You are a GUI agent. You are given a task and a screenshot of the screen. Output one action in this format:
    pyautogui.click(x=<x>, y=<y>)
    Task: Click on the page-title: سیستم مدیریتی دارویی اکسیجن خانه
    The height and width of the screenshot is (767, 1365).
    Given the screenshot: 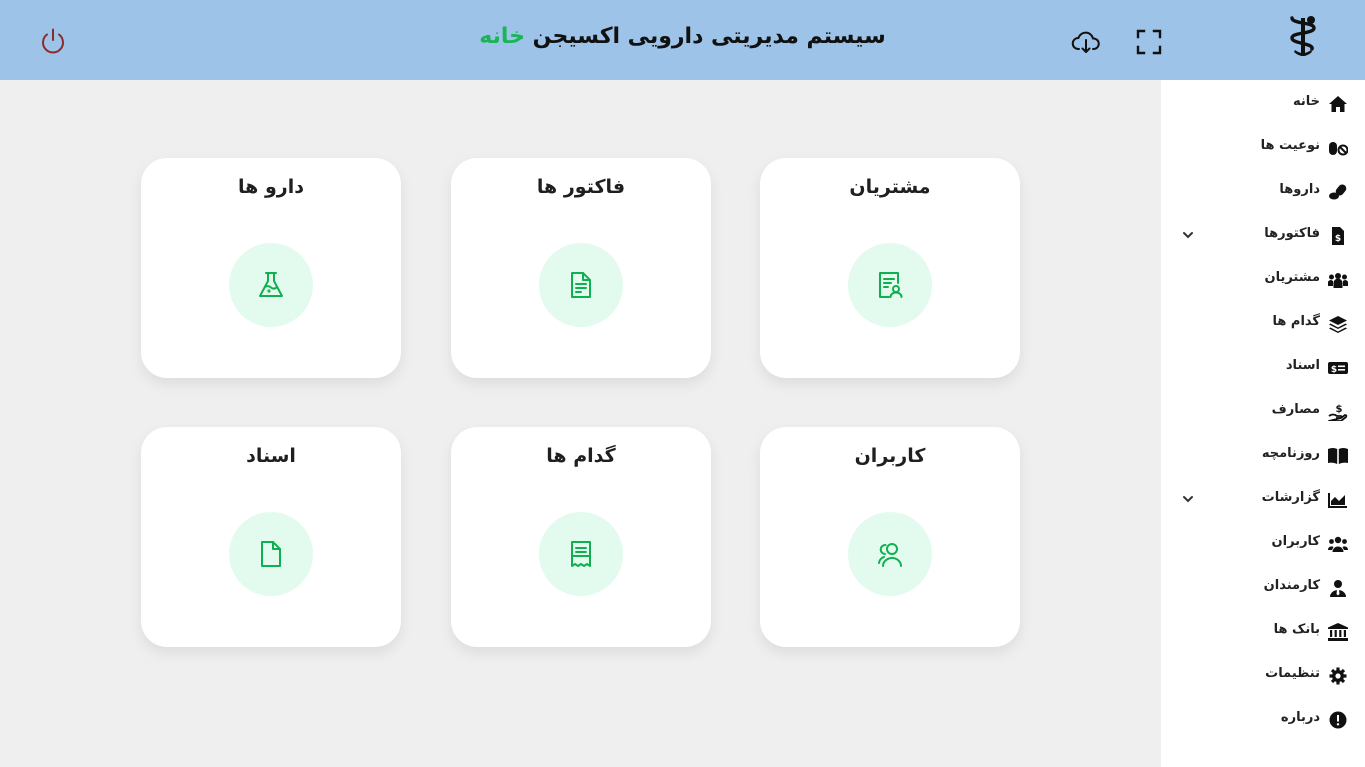 What is the action you would take?
    pyautogui.click(x=682, y=36)
    